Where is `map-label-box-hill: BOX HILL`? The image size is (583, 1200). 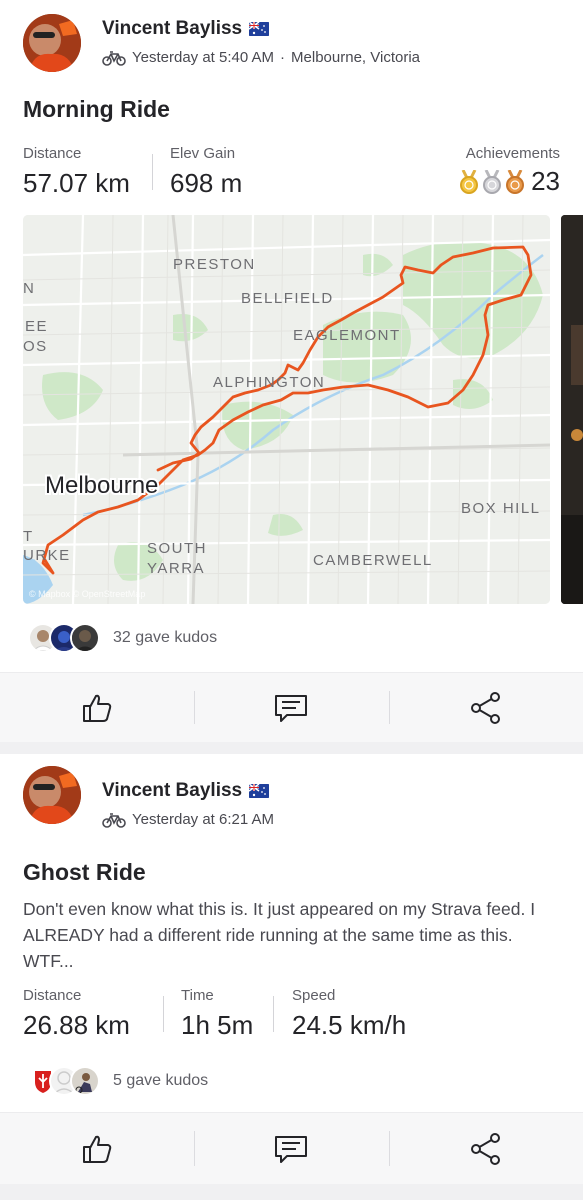 map-label-box-hill: BOX HILL is located at coordinates (501, 508).